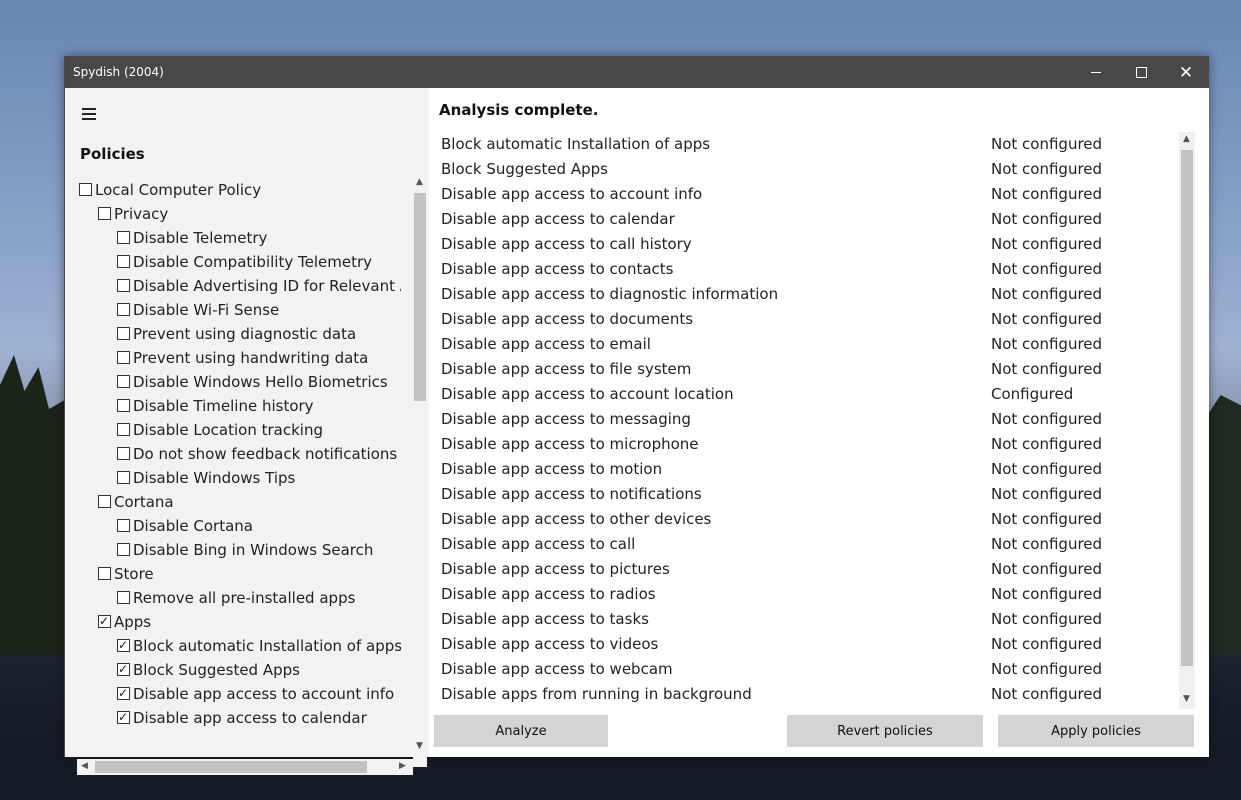 The image size is (1241, 800). What do you see at coordinates (250, 718) in the screenshot?
I see `tree-item-label: Disable app access to calendar` at bounding box center [250, 718].